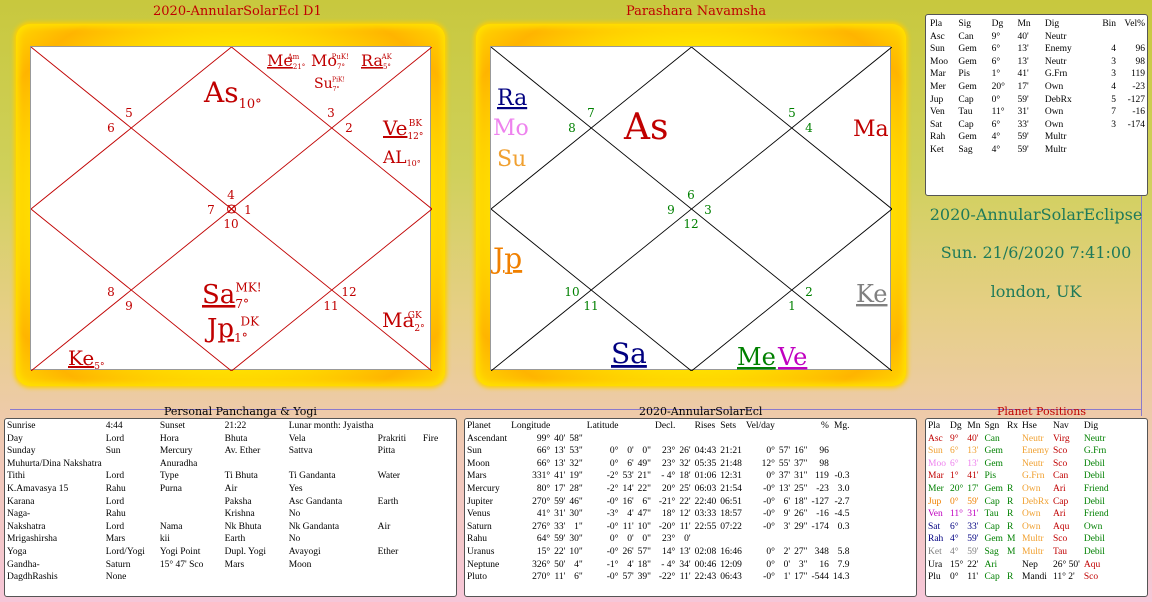 Image resolution: width=1152 pixels, height=602 pixels. Describe the element at coordinates (388, 501) in the screenshot. I see `panchanga-cell: Earth` at that location.